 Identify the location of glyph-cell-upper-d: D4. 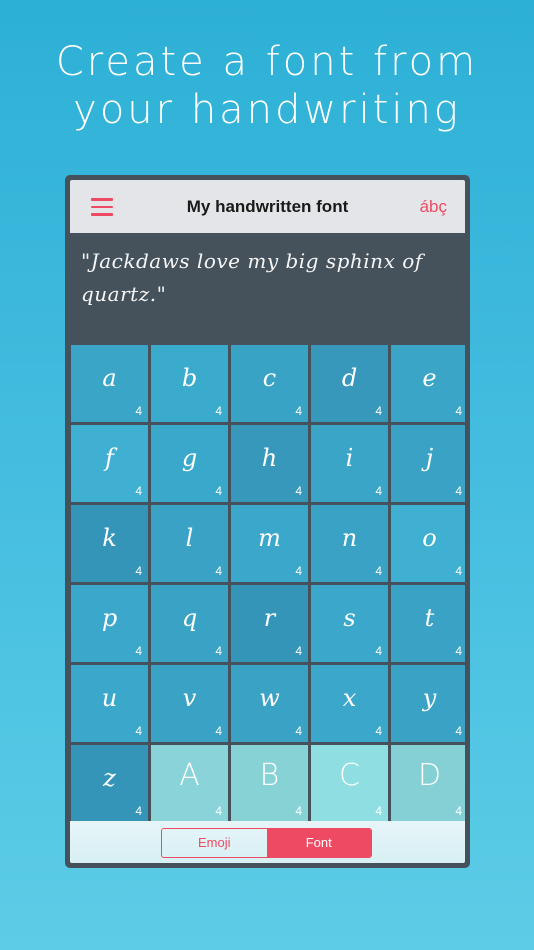
(428, 783).